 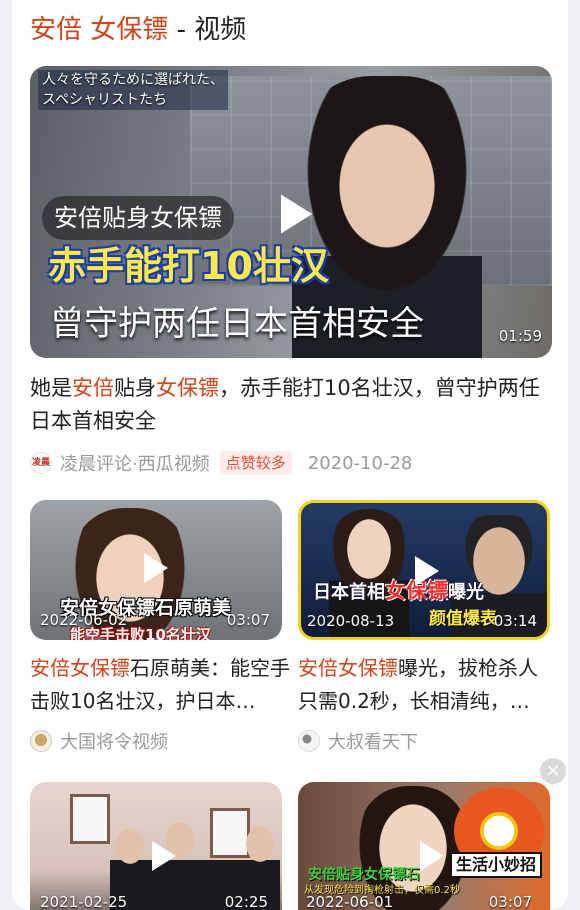 I want to click on title-text-part: 贴身, so click(x=135, y=388).